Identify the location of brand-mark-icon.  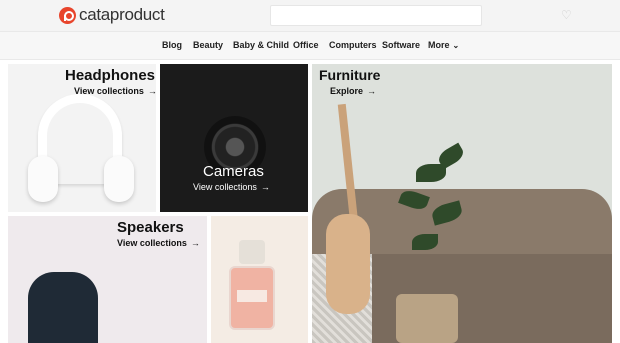
(67, 15).